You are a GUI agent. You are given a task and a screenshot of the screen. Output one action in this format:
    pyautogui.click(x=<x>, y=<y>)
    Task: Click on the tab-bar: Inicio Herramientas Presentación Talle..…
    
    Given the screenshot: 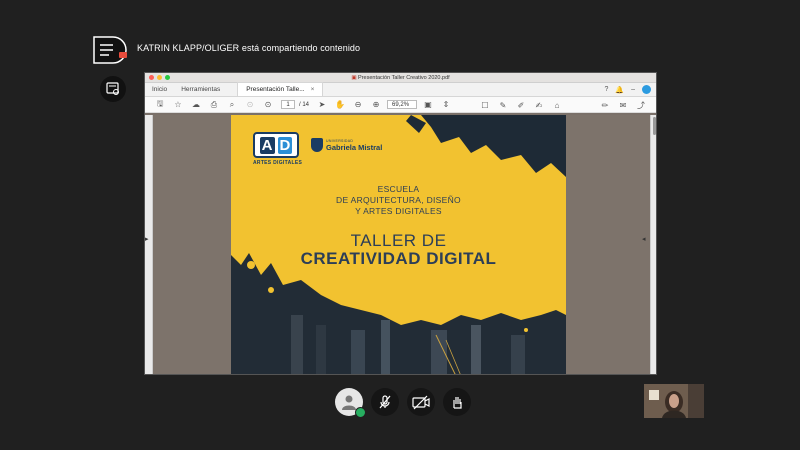 What is the action you would take?
    pyautogui.click(x=400, y=89)
    